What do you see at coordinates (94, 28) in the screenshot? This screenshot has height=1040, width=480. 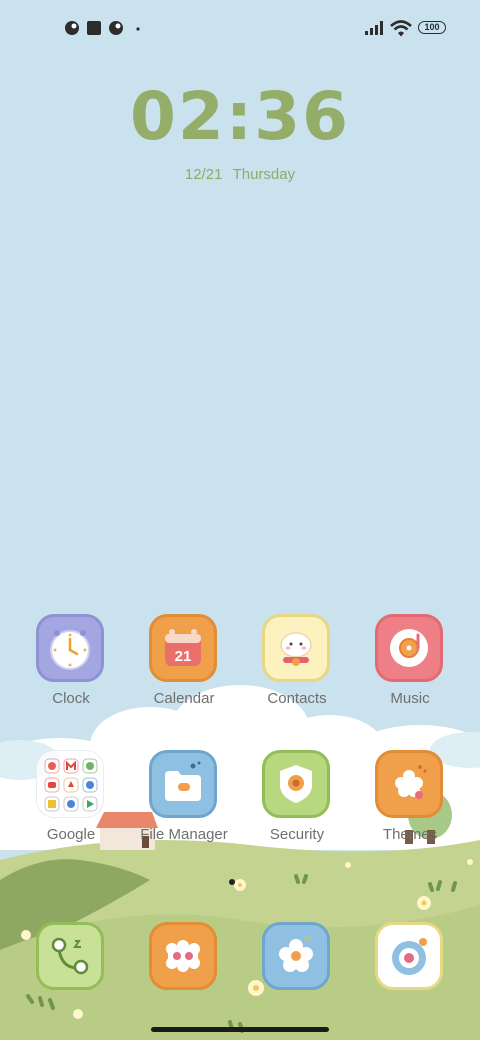 I see `notification-square-icon` at bounding box center [94, 28].